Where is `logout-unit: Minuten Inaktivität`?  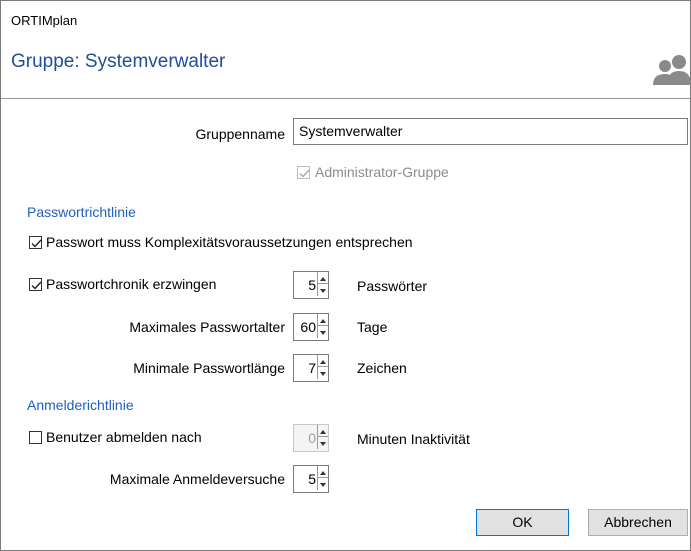 logout-unit: Minuten Inaktivität is located at coordinates (413, 439).